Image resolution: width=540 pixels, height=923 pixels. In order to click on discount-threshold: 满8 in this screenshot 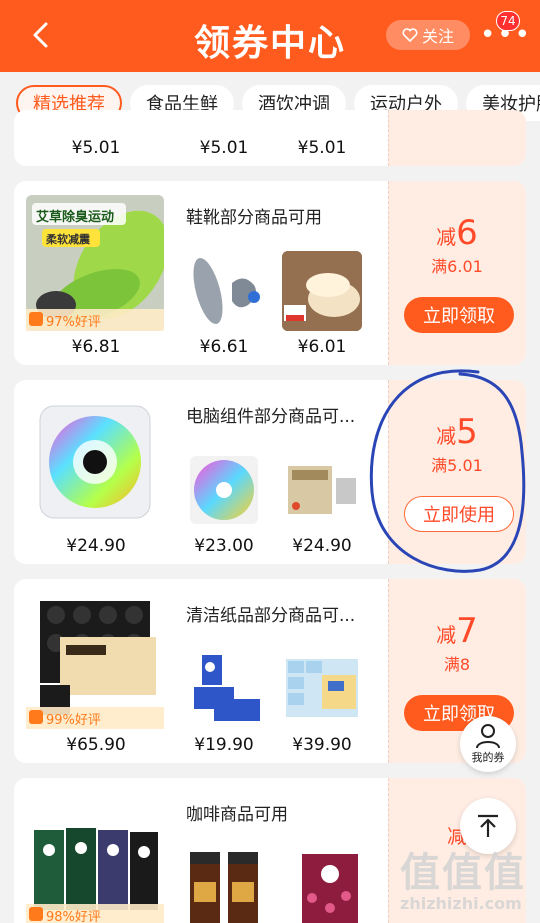, I will do `click(457, 664)`.